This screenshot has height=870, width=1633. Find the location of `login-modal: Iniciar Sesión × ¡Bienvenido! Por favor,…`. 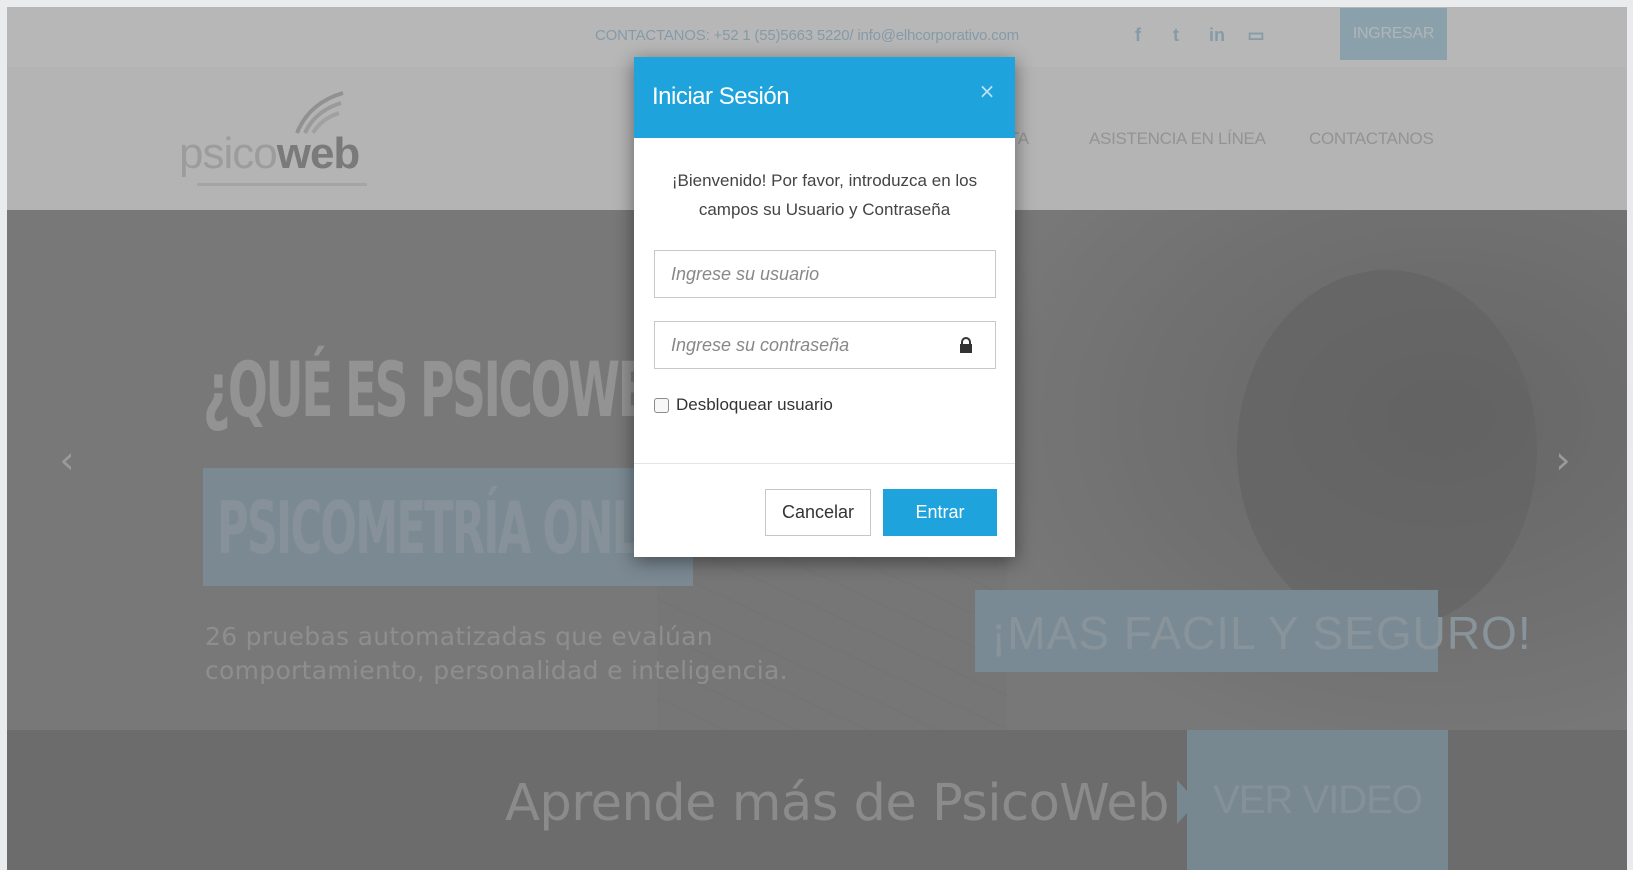

login-modal: Iniciar Sesión × ¡Bienvenido! Por favor,… is located at coordinates (824, 307).